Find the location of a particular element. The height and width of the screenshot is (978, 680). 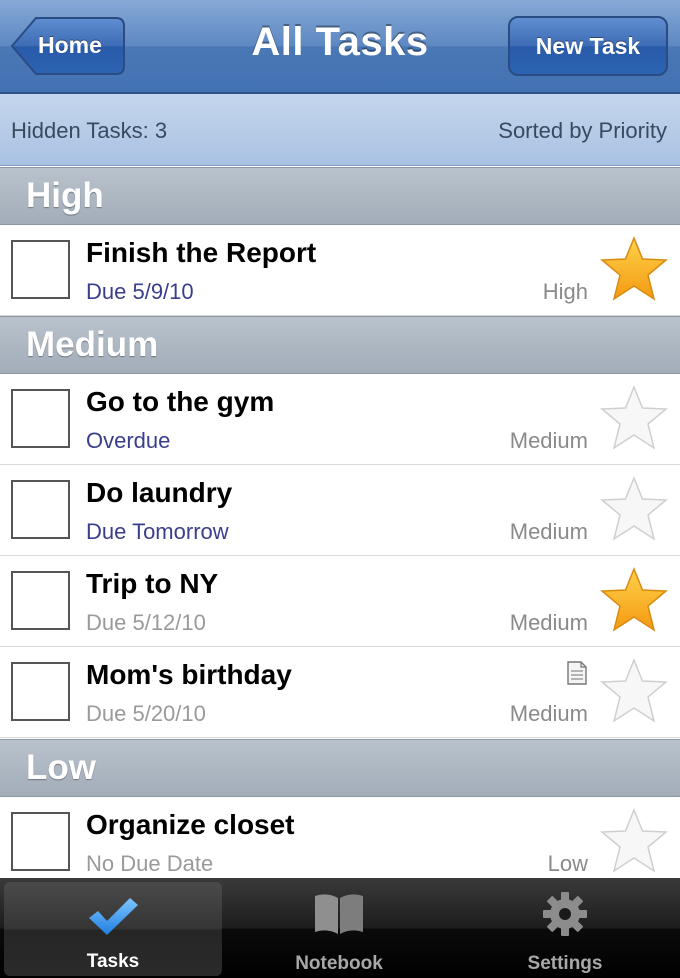

tab-settings: Settings is located at coordinates (565, 928).